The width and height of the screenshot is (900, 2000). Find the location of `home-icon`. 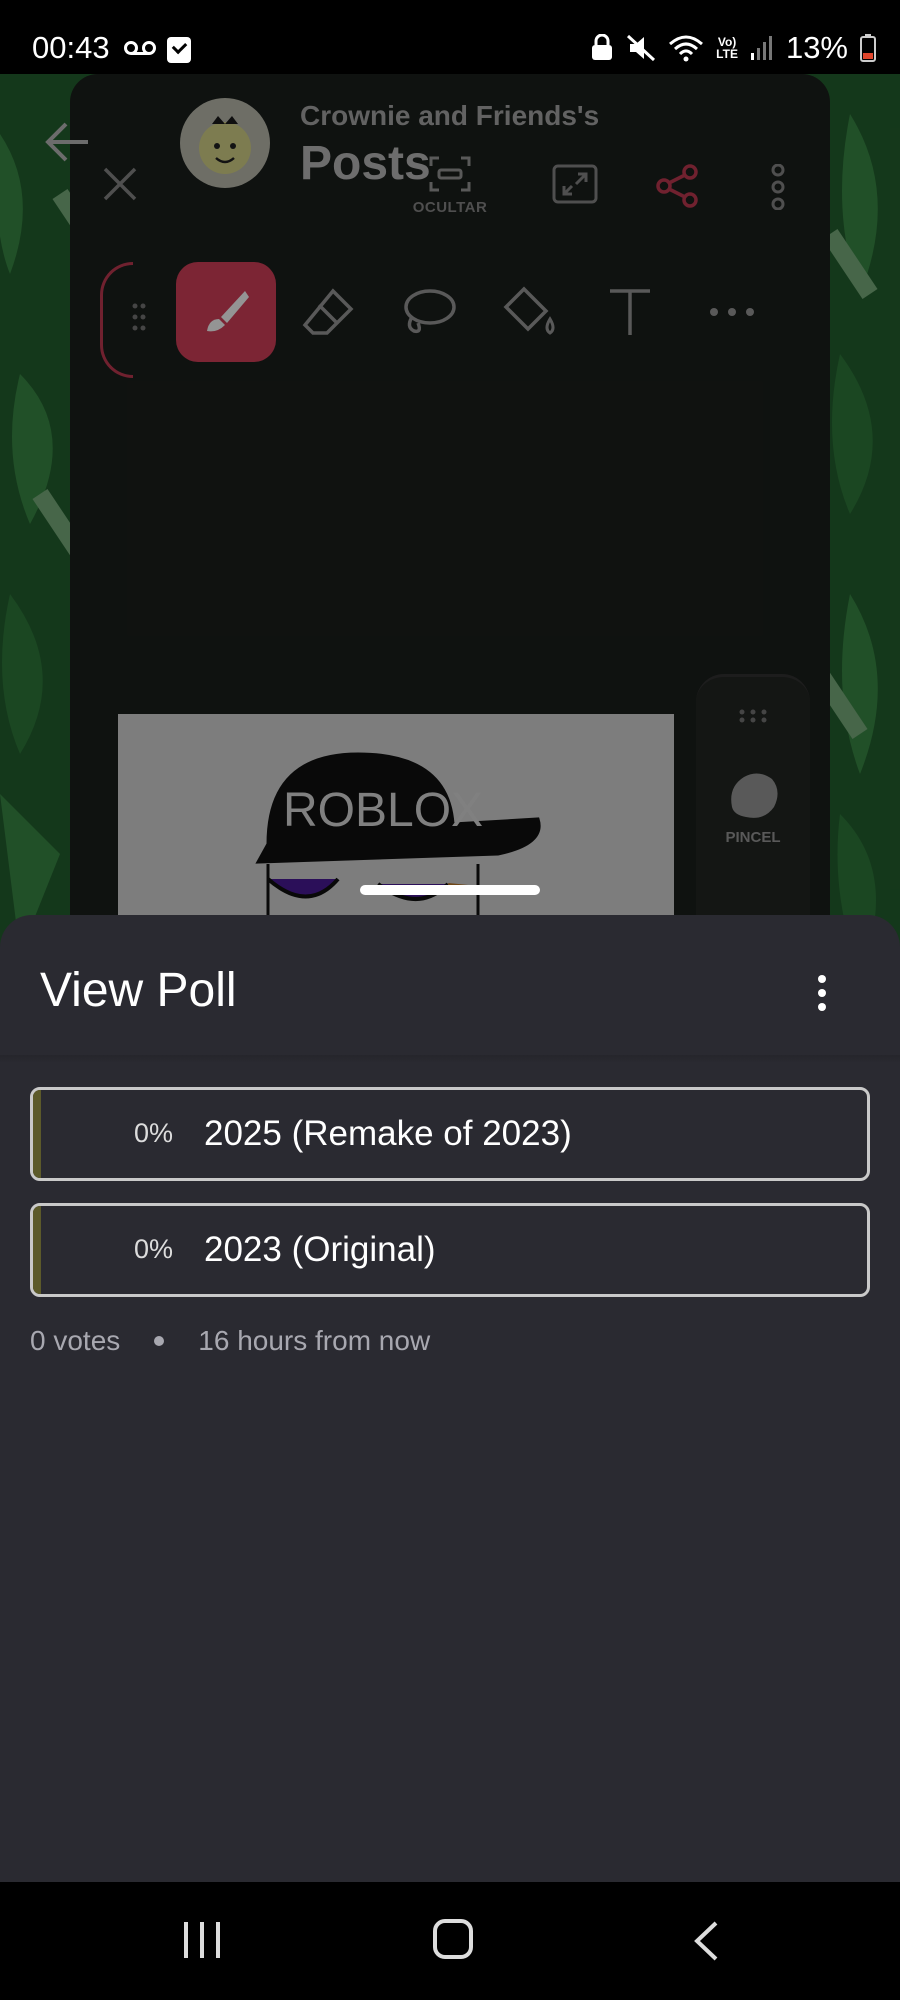

home-icon is located at coordinates (453, 1939).